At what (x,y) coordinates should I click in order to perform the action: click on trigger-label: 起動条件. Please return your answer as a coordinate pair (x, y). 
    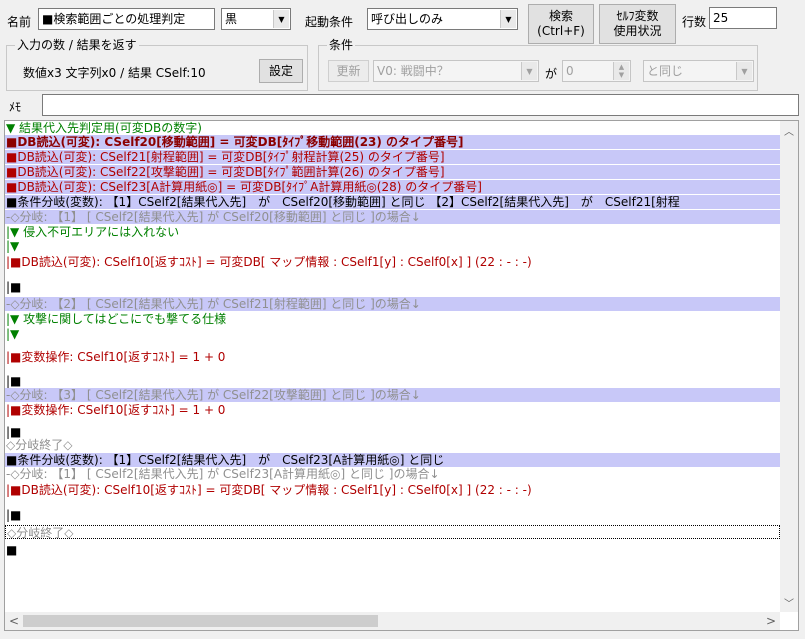
    Looking at the image, I should click on (329, 22).